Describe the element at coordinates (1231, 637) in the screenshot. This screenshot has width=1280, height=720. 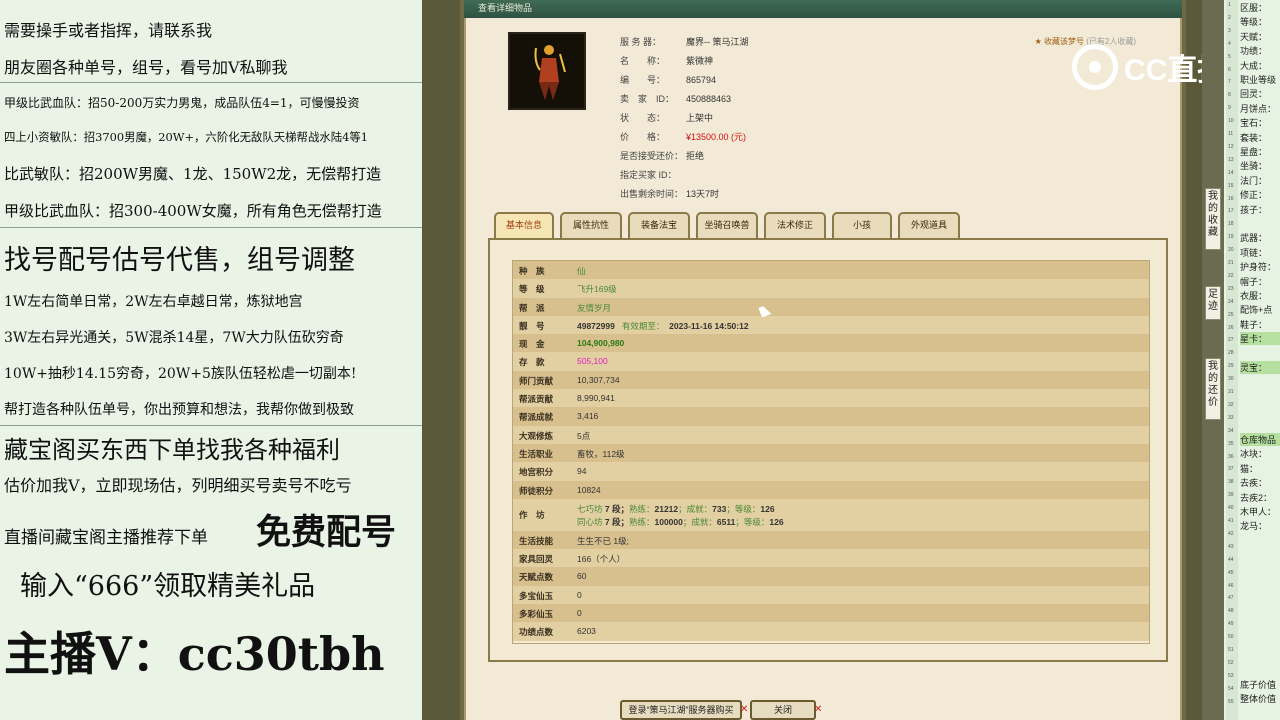
I see `row-number: 50` at that location.